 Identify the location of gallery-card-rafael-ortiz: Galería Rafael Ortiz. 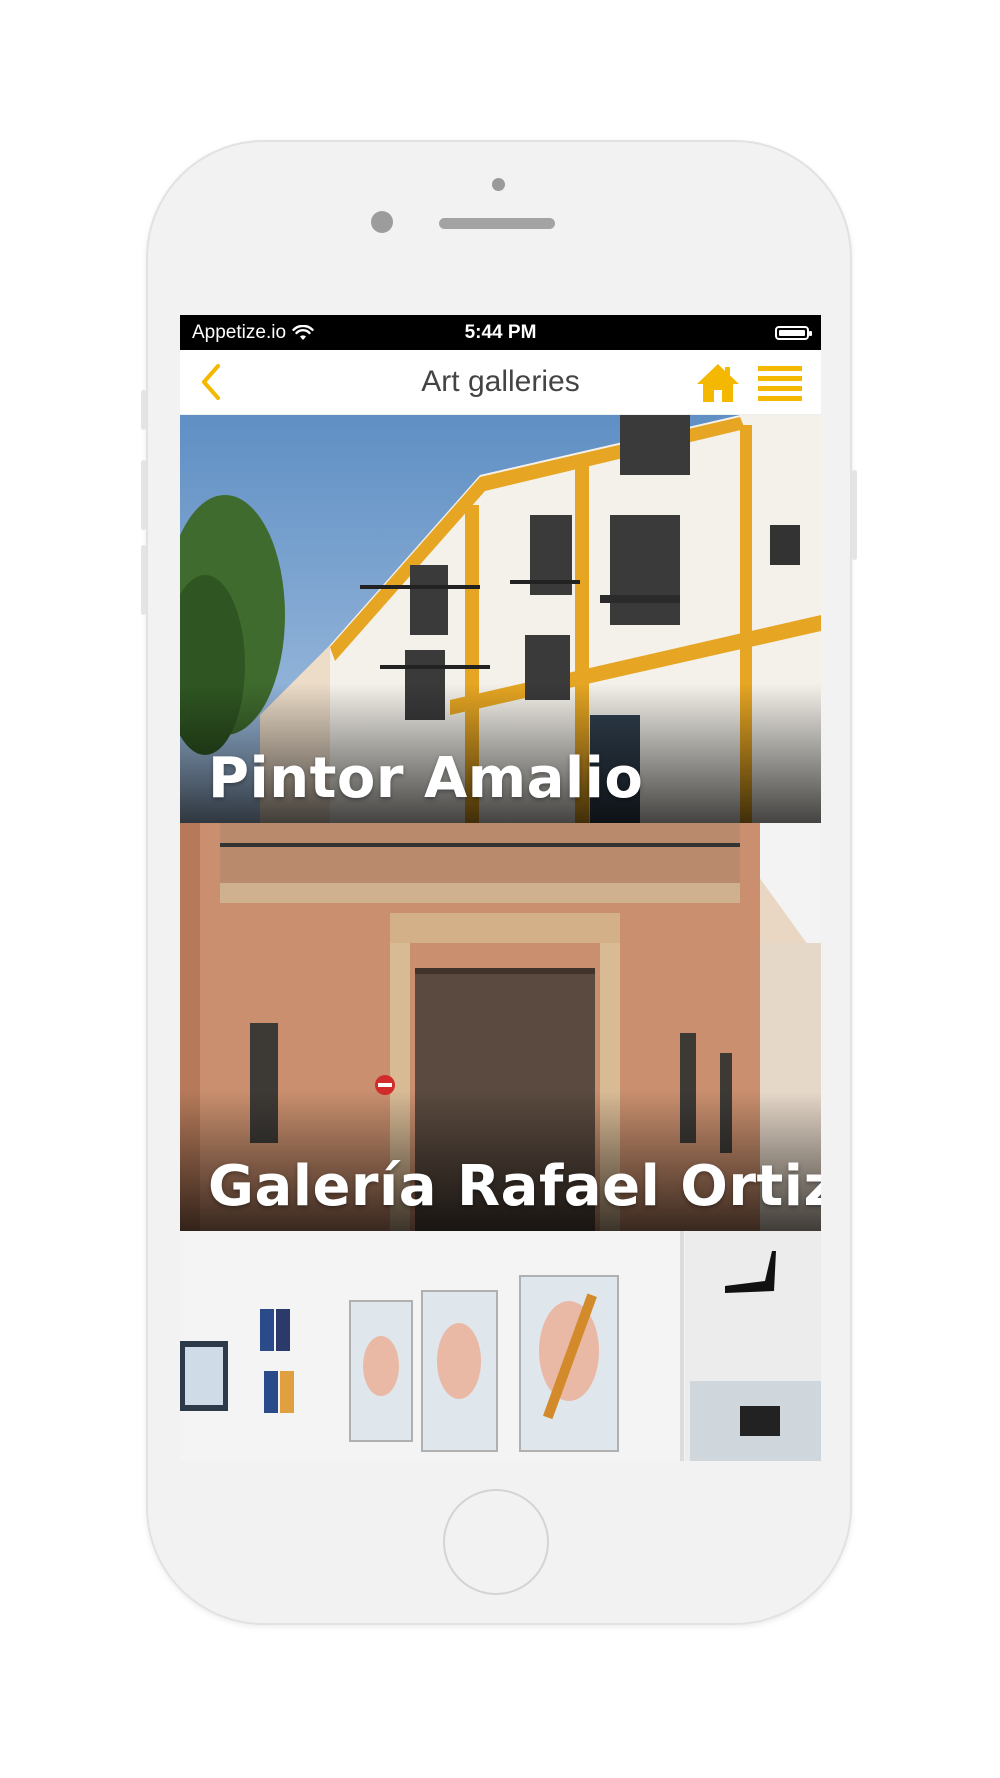
(500, 1027).